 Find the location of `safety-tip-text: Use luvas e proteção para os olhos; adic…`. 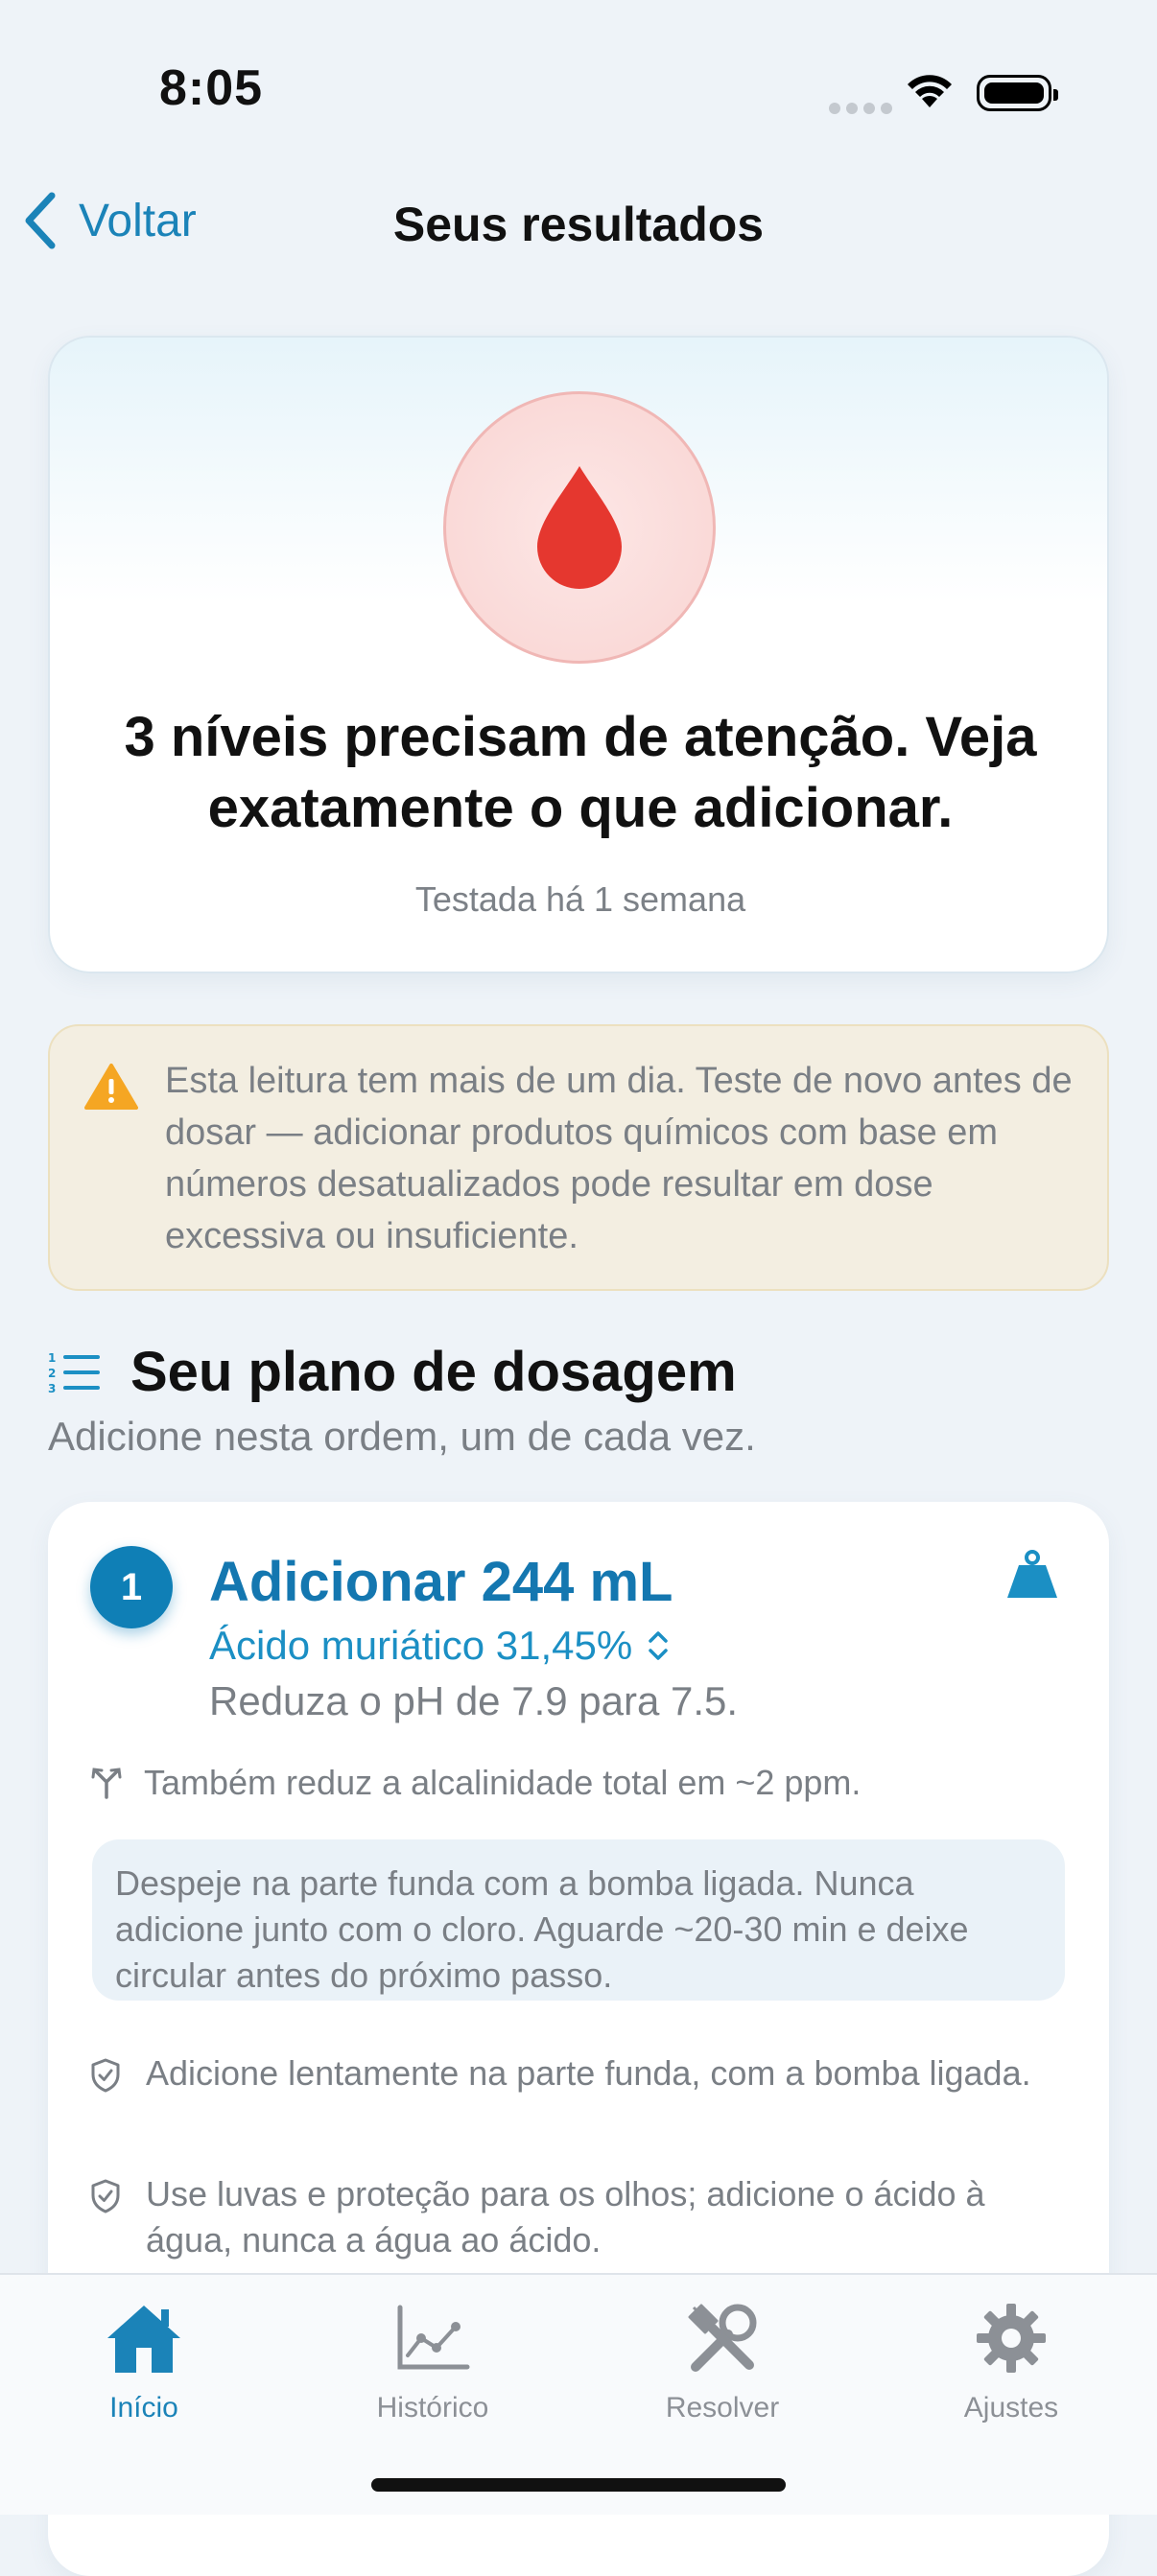

safety-tip-text: Use luvas e proteção para os olhos; adic… is located at coordinates (565, 2217).